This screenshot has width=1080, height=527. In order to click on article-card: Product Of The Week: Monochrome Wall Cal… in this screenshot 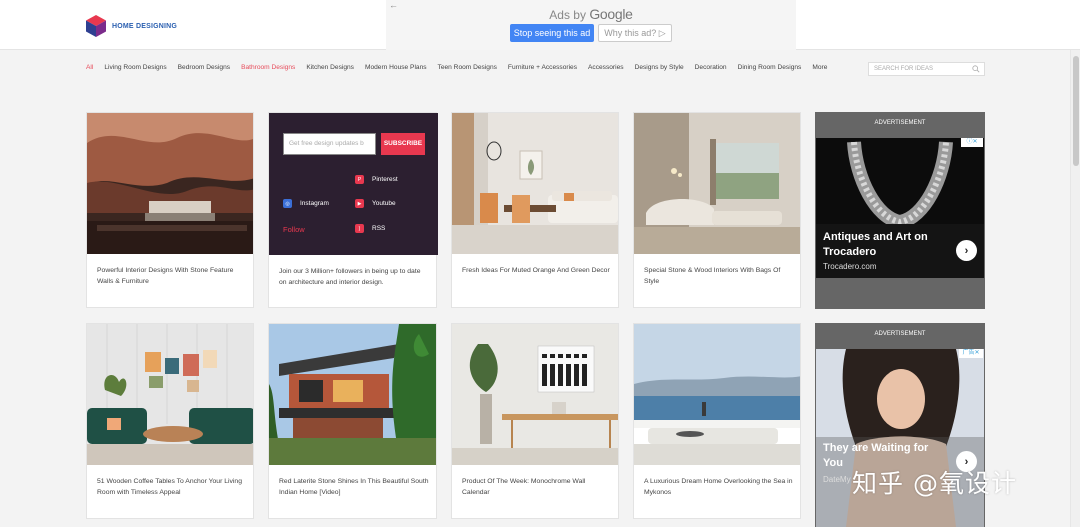, I will do `click(535, 421)`.